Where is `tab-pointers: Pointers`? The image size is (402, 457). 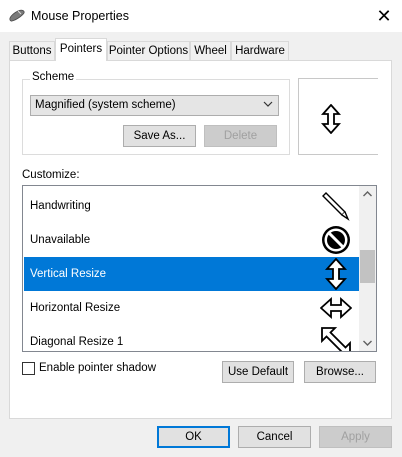
tab-pointers: Pointers is located at coordinates (81, 49).